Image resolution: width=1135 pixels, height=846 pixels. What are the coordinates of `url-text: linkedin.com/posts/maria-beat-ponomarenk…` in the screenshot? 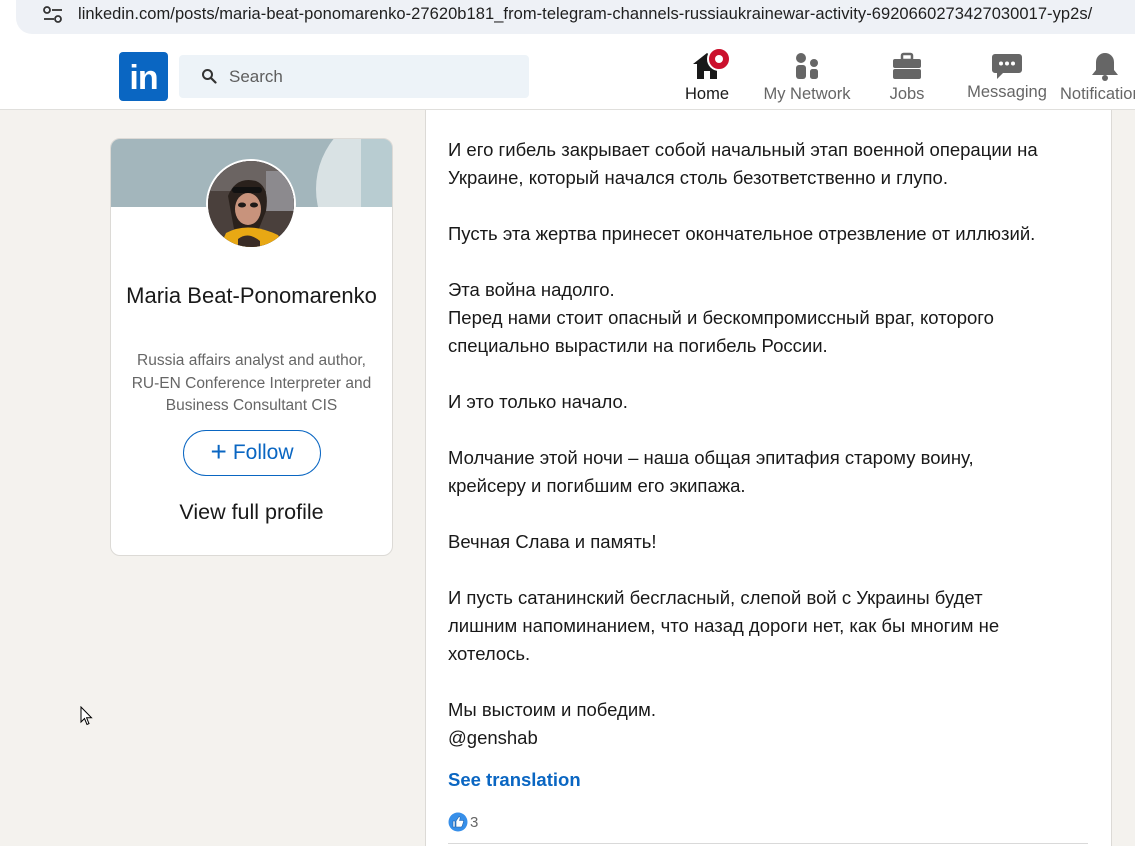 It's located at (585, 14).